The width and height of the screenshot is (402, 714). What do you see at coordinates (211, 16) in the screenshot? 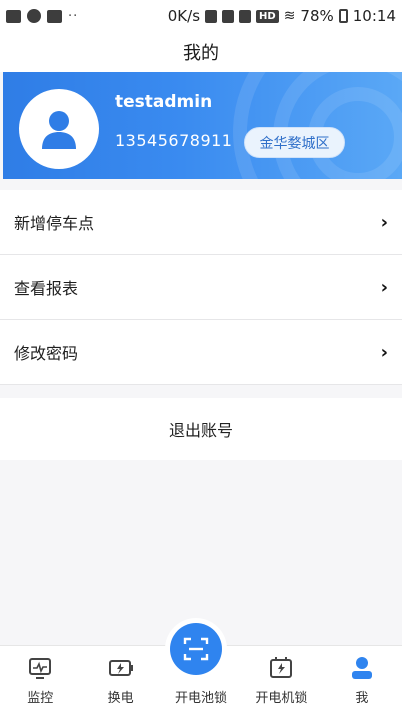
I see `location-icon` at bounding box center [211, 16].